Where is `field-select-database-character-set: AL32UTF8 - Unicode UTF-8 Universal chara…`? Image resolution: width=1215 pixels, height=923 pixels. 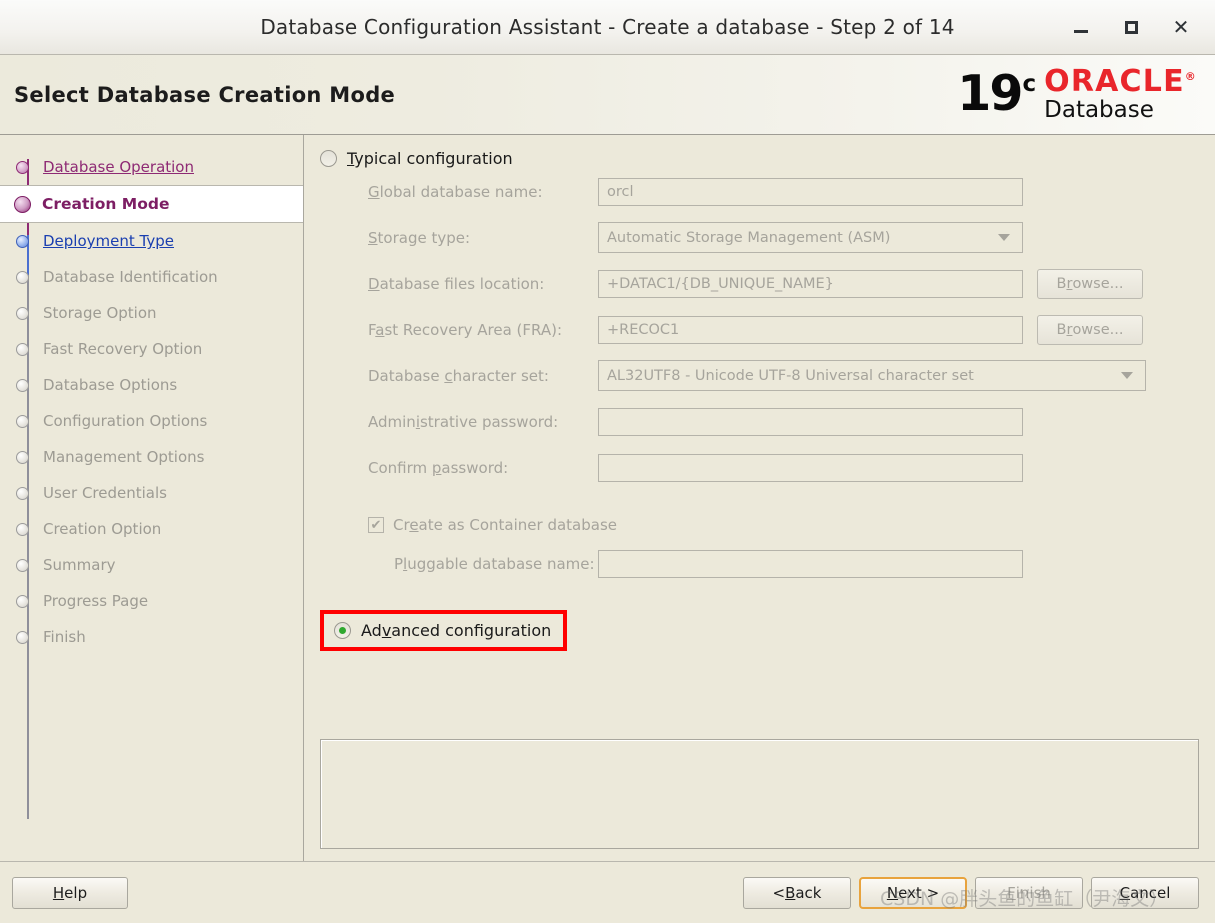 field-select-database-character-set: AL32UTF8 - Unicode UTF-8 Universal chara… is located at coordinates (872, 375).